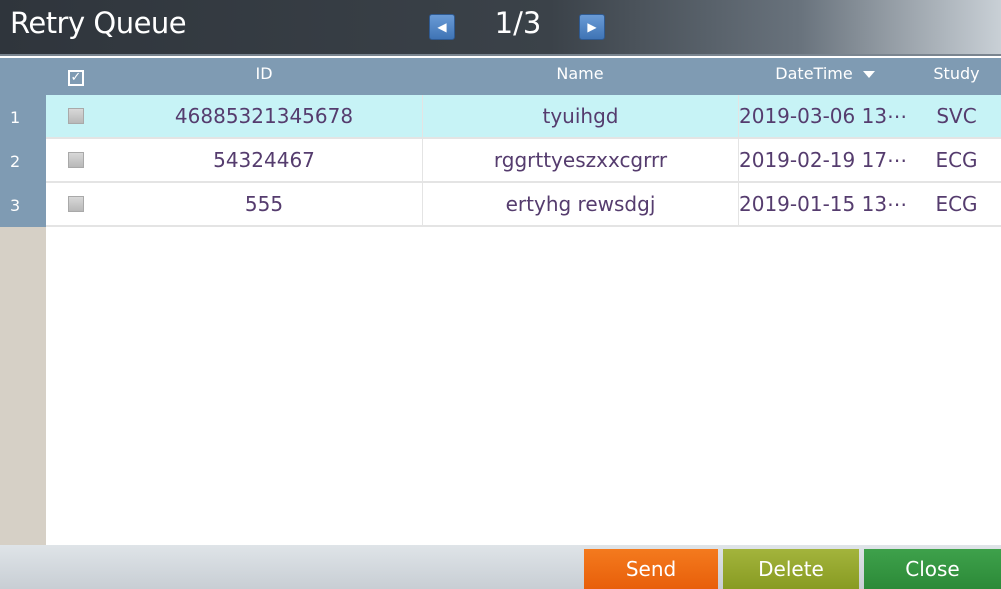  Describe the element at coordinates (580, 205) in the screenshot. I see `cell-name: ertyhg rewsdgj` at that location.